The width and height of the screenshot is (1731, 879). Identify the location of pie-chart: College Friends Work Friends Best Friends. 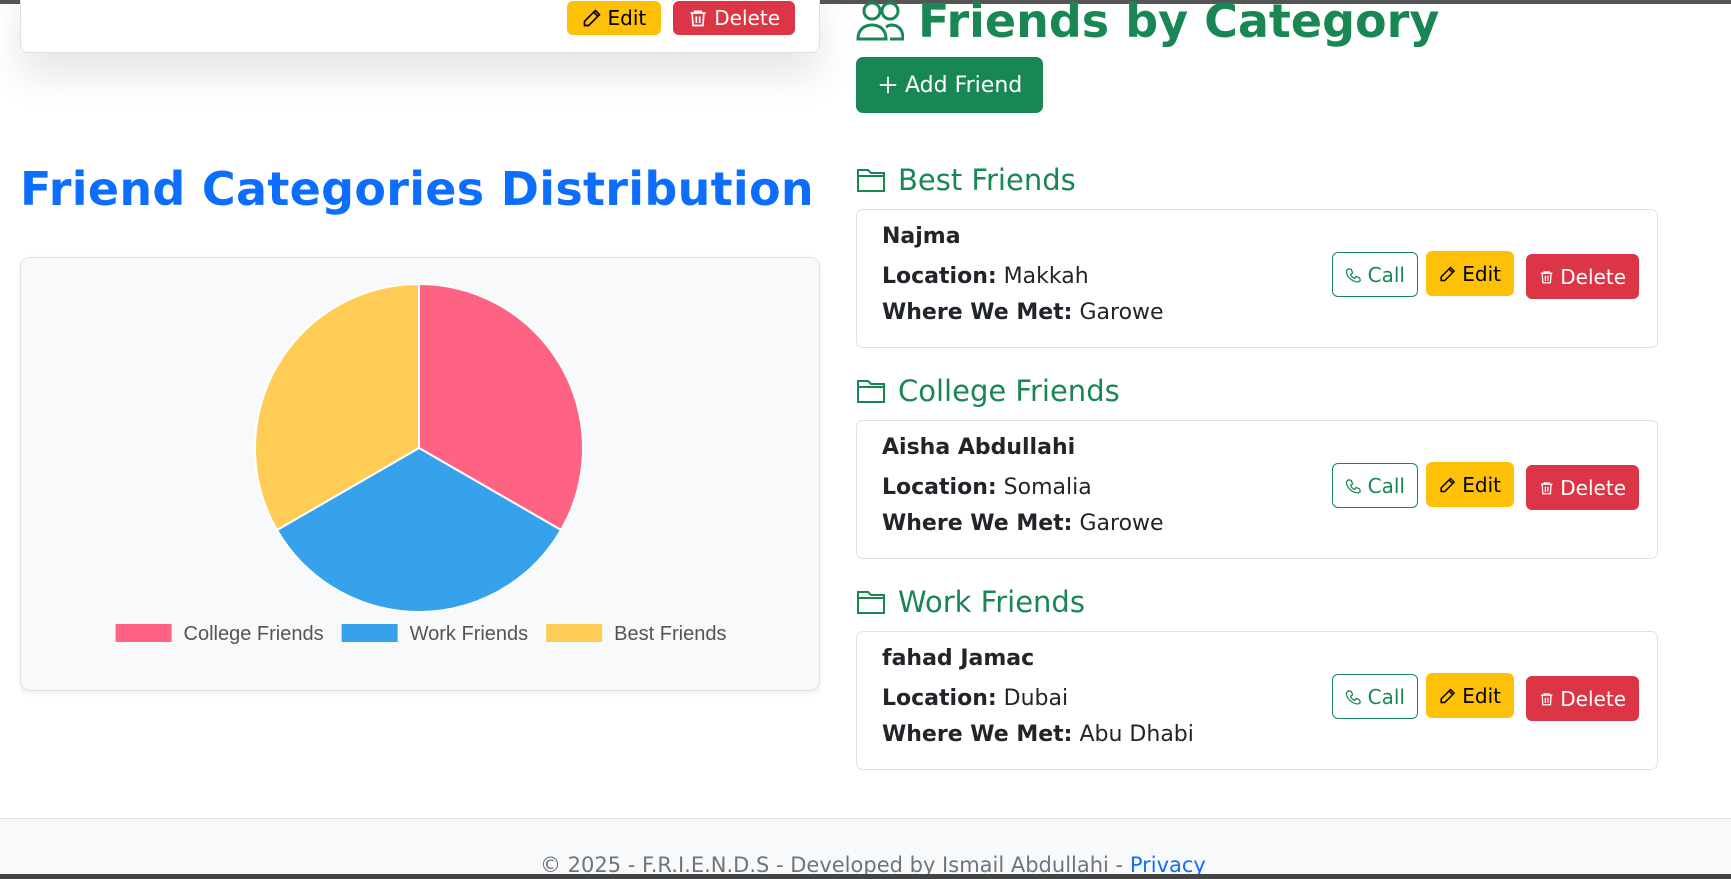
(420, 463).